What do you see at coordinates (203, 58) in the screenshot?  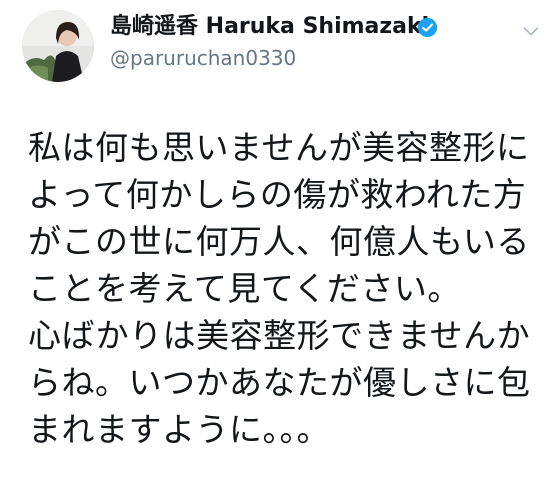 I see `user-handle: @paruruchan0330` at bounding box center [203, 58].